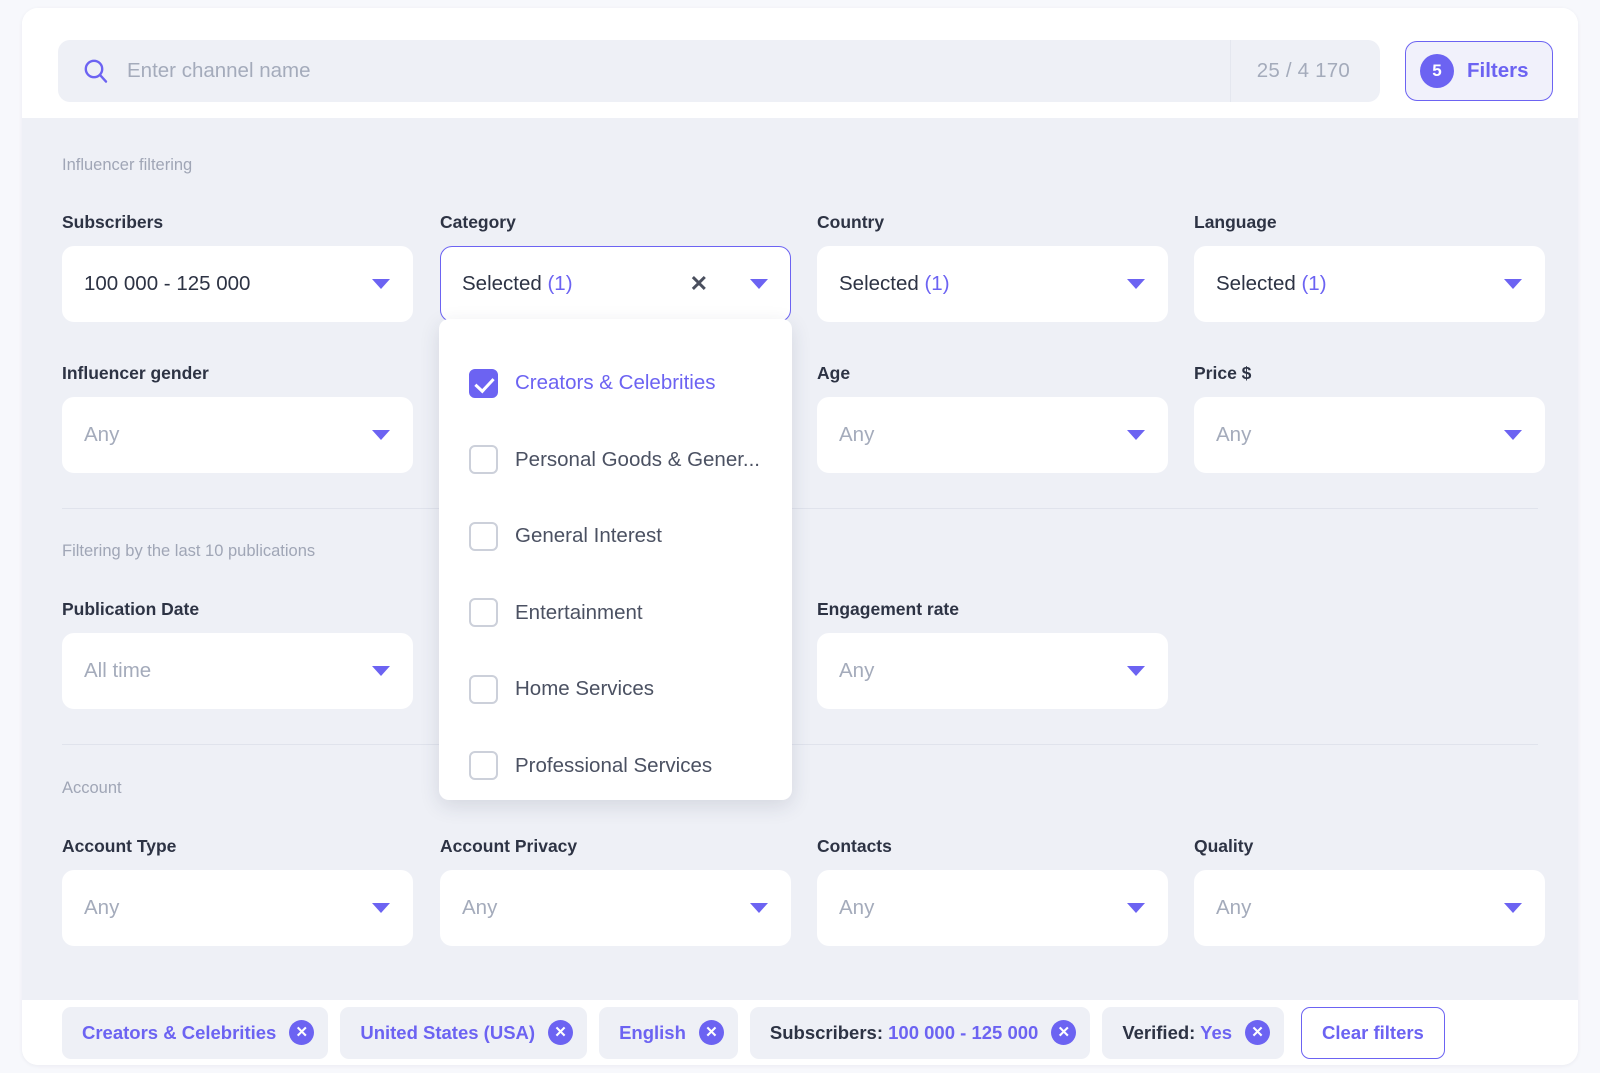 The image size is (1600, 1073). I want to click on country-value-count: (1), so click(937, 283).